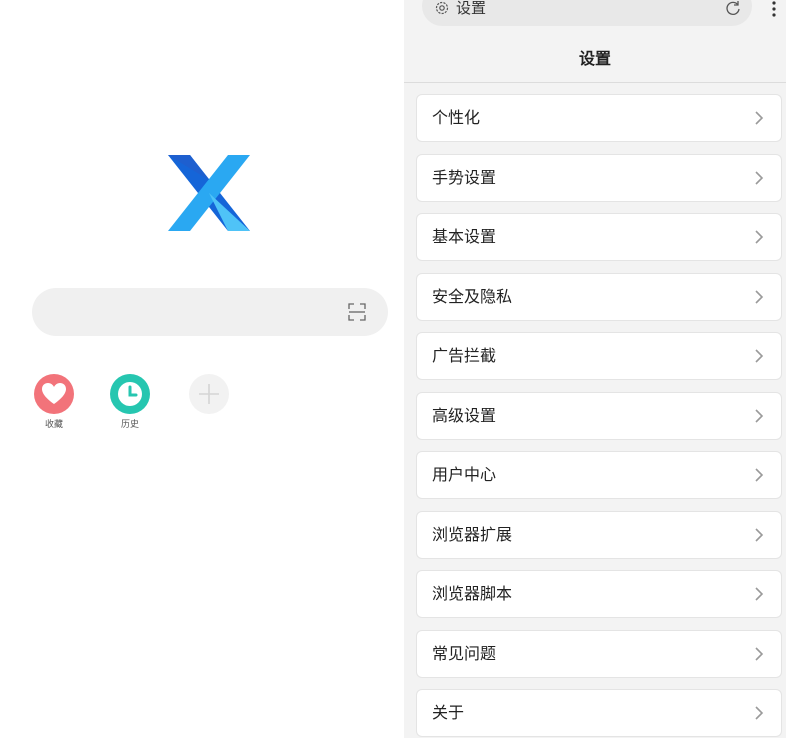 The width and height of the screenshot is (786, 738). I want to click on settings-item-extensions: 浏览器扩展, so click(599, 535).